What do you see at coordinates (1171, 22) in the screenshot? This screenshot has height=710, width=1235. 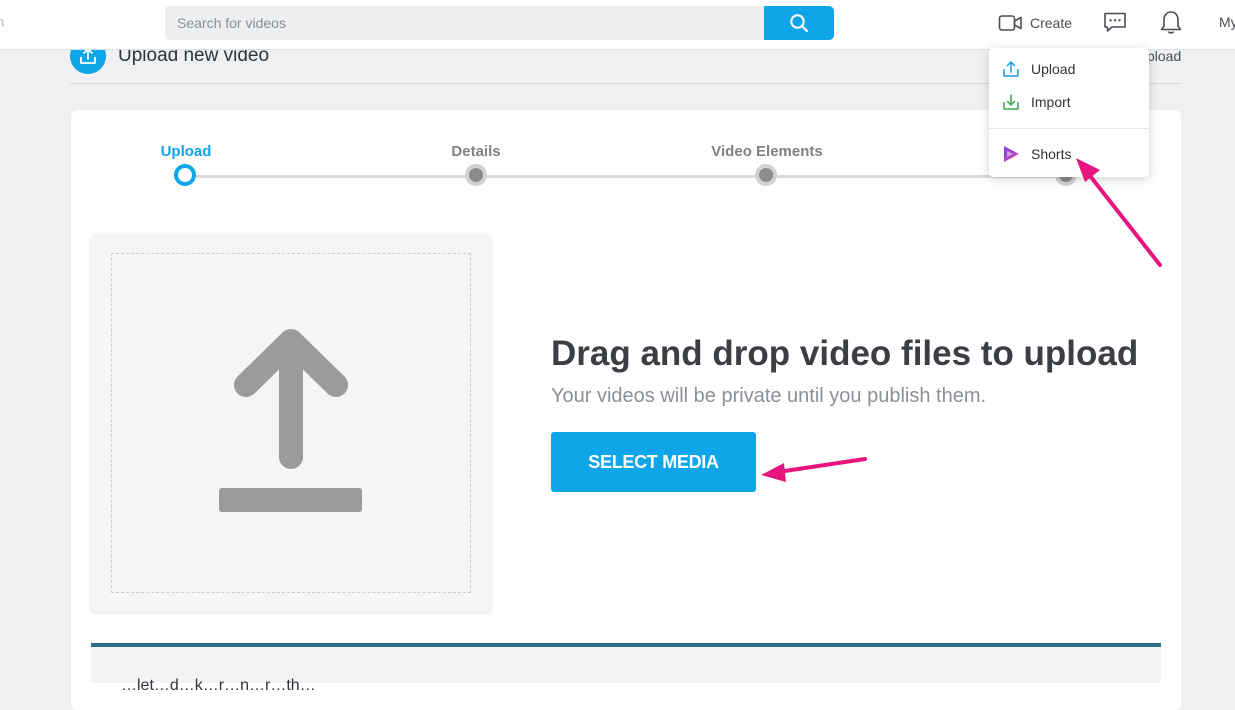 I see `bell-icon` at bounding box center [1171, 22].